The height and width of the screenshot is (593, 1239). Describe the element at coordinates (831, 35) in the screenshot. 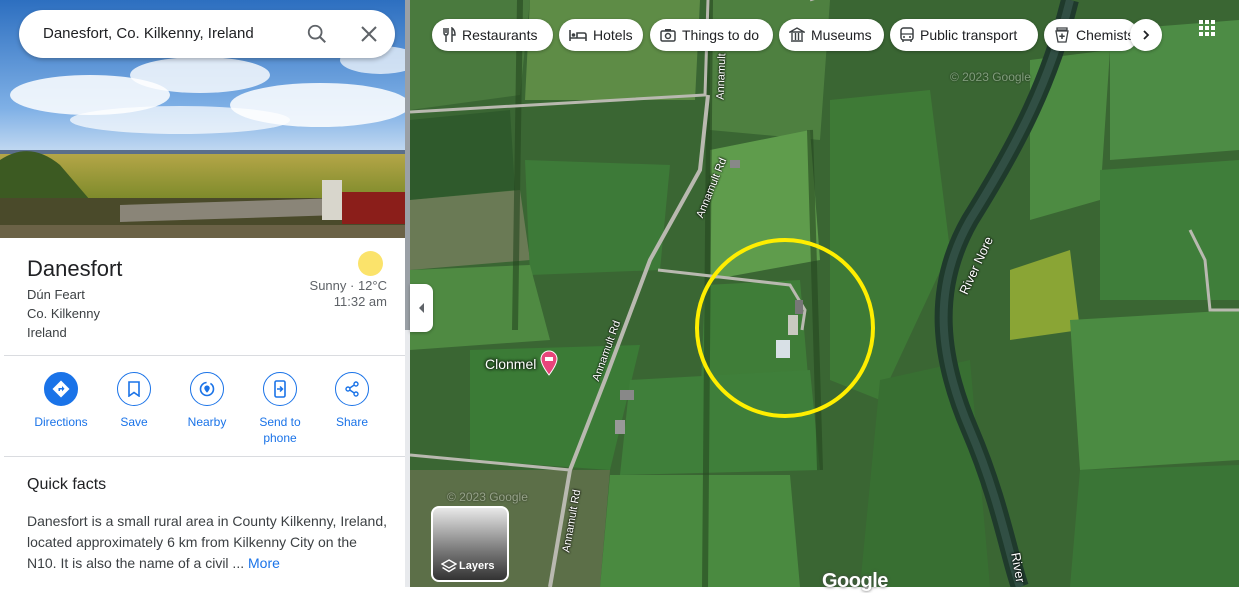

I see `chip-museums: Museums` at that location.